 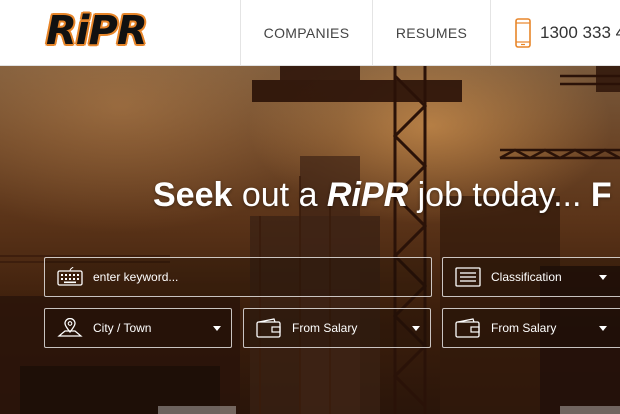 What do you see at coordinates (122, 328) in the screenshot?
I see `city-label: City / Town` at bounding box center [122, 328].